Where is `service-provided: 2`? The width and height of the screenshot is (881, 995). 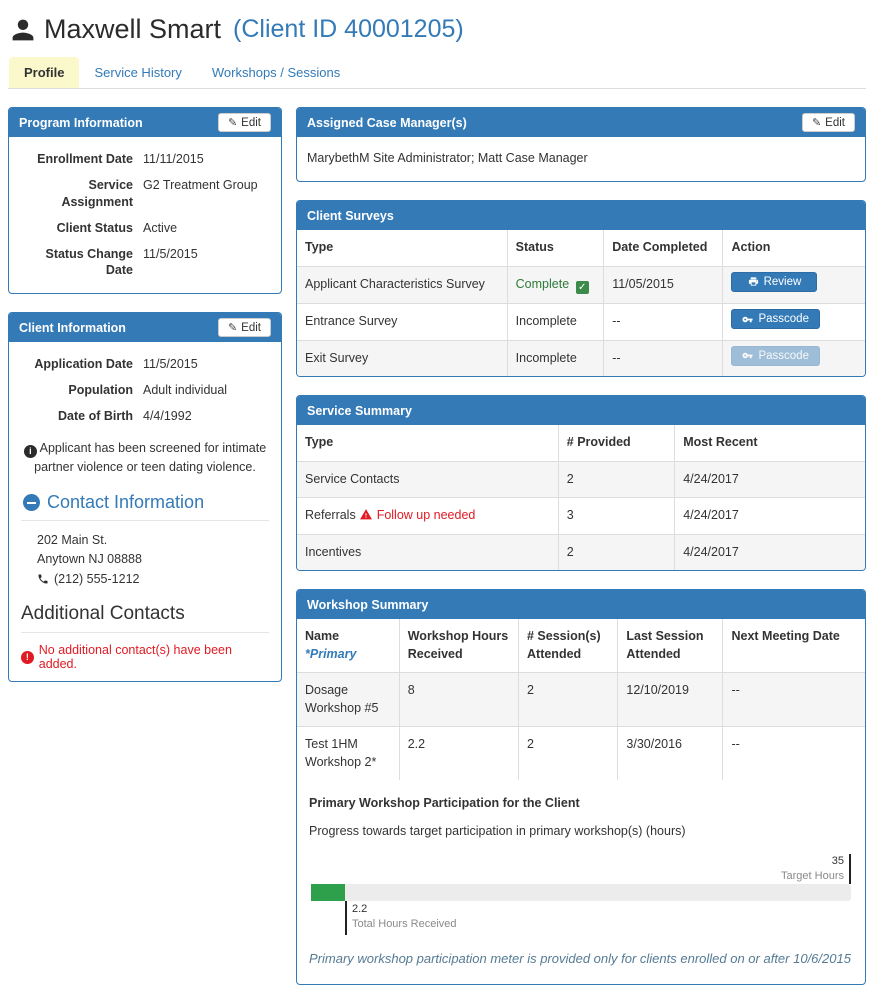
service-provided: 2 is located at coordinates (616, 479).